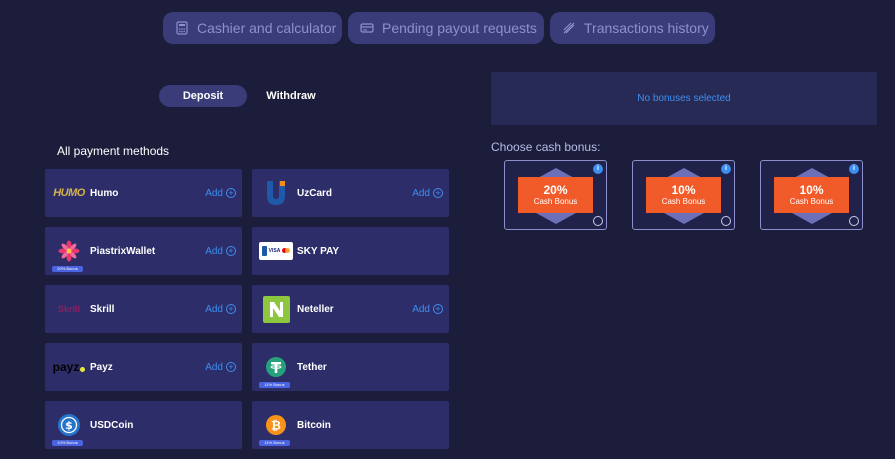 This screenshot has width=895, height=459. Describe the element at coordinates (112, 425) in the screenshot. I see `payment-method-name: USDCoin` at that location.